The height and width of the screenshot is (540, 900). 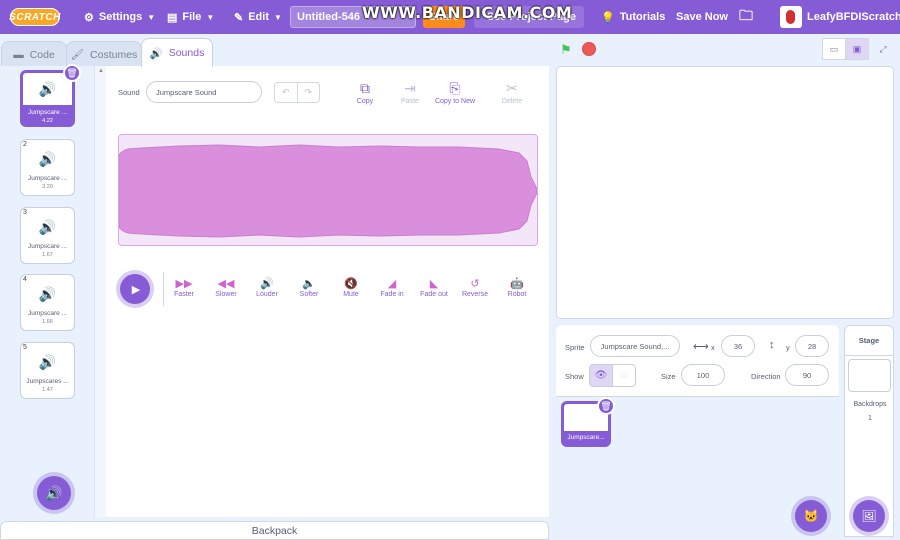 I want to click on effect-slower: ◀◀ Slower, so click(x=226, y=287).